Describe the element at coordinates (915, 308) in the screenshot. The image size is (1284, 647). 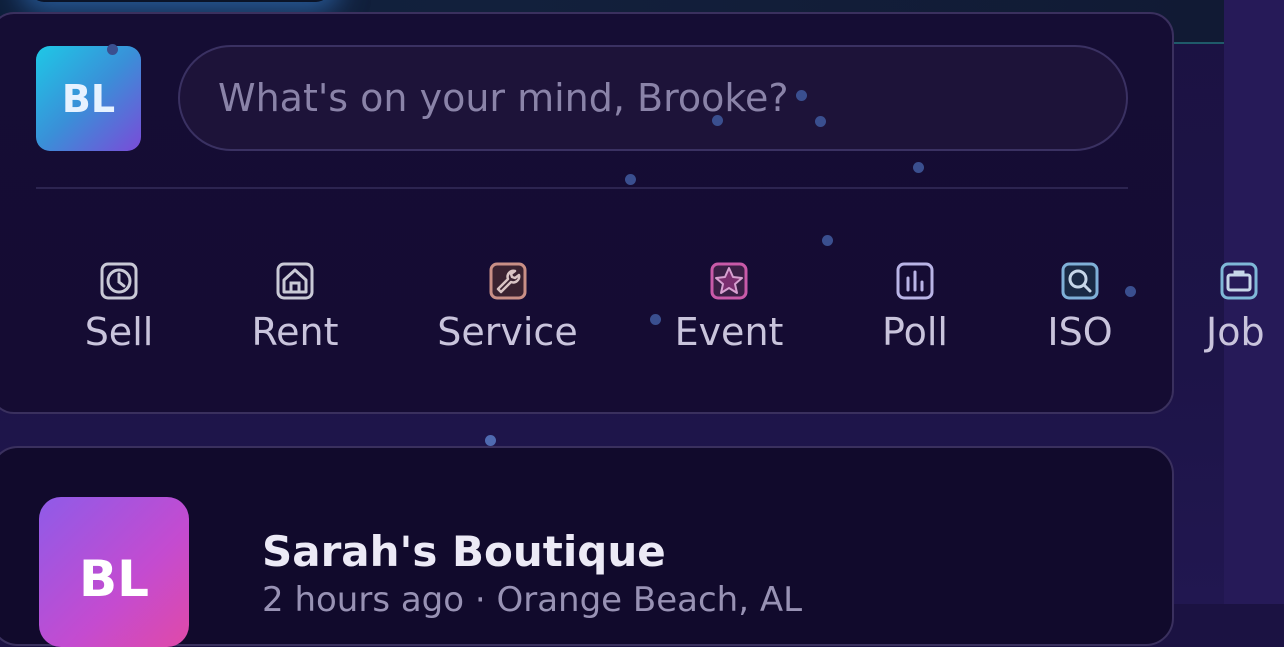
I see `poll-button: Poll` at that location.